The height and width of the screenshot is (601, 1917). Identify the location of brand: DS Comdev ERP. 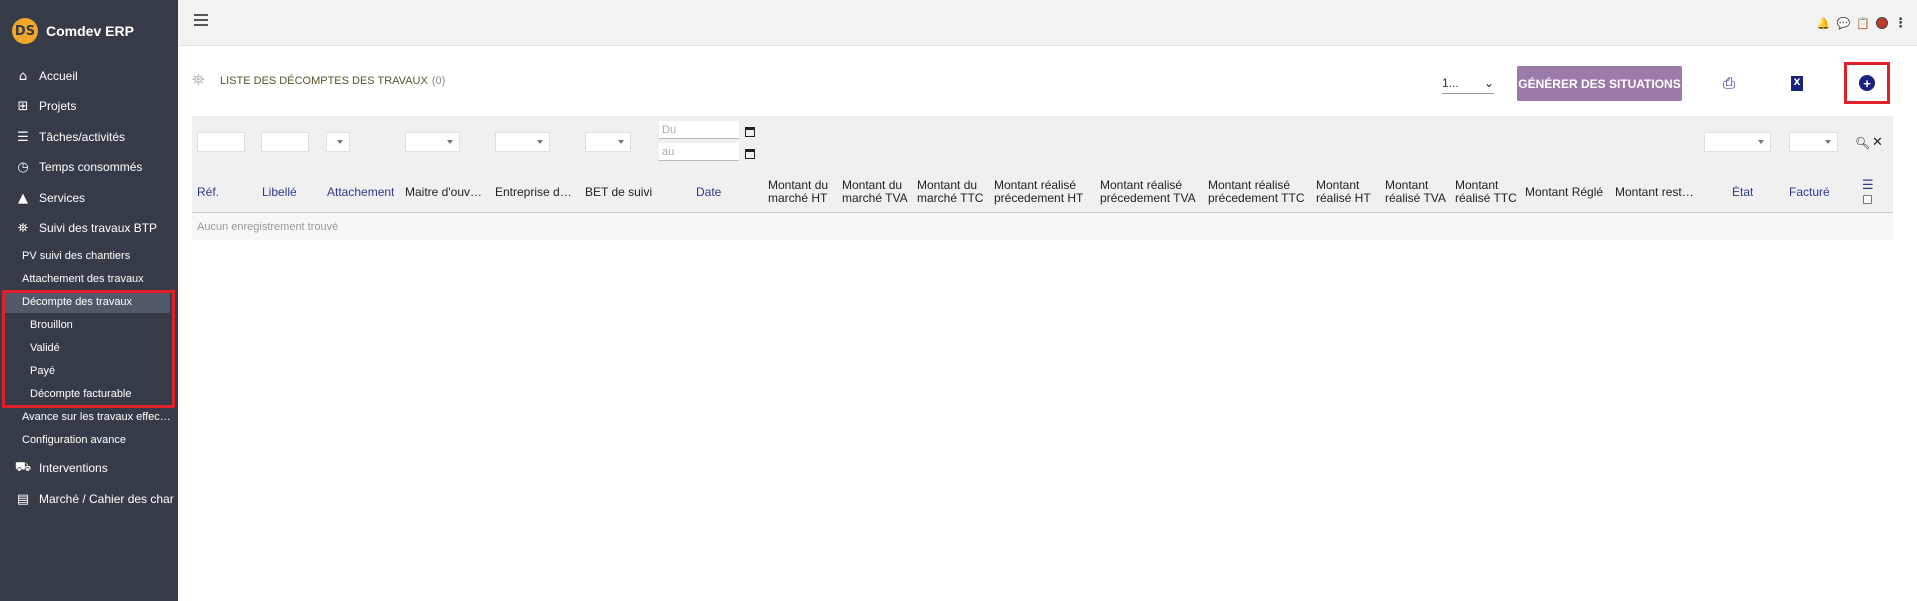
(73, 31).